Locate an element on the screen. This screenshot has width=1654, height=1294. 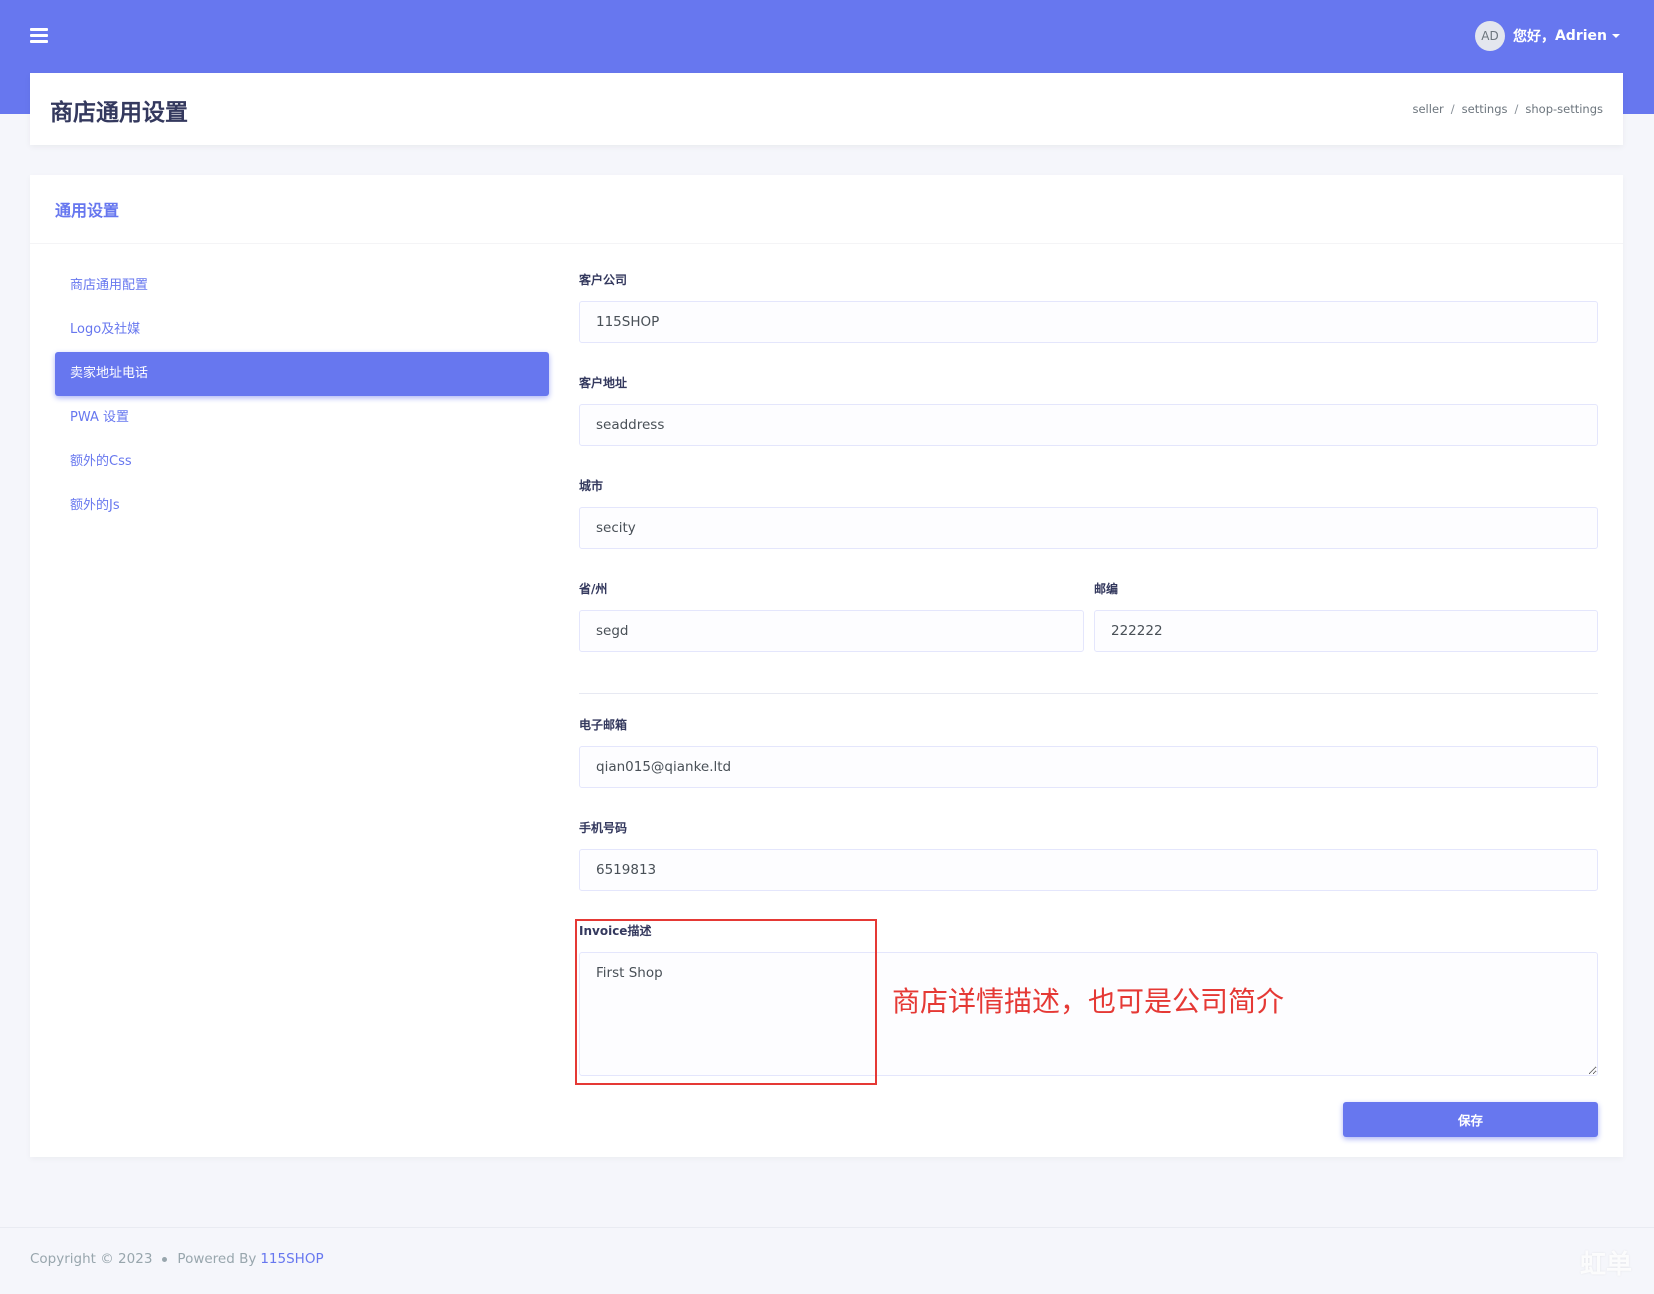
state-input is located at coordinates (831, 631).